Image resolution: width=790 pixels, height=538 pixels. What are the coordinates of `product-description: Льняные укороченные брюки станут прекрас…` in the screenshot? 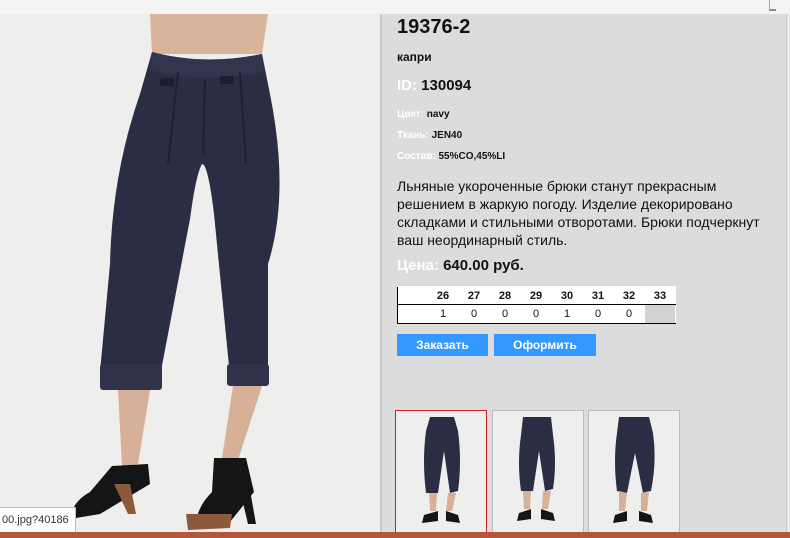 It's located at (578, 213).